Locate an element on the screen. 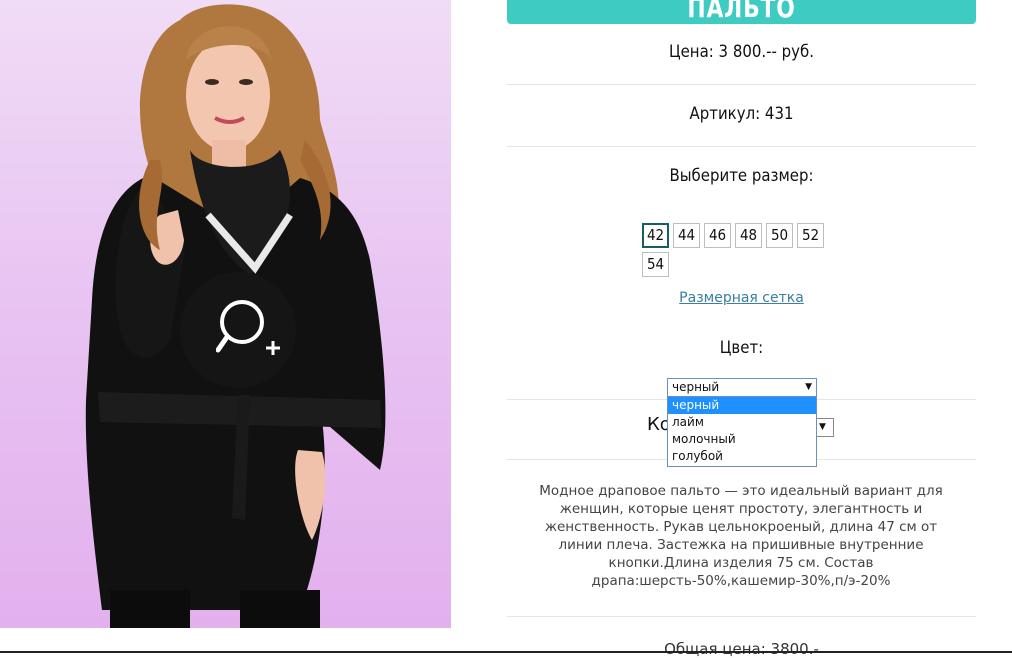 Image resolution: width=1012 pixels, height=658 pixels. color-select-value: черный is located at coordinates (696, 387).